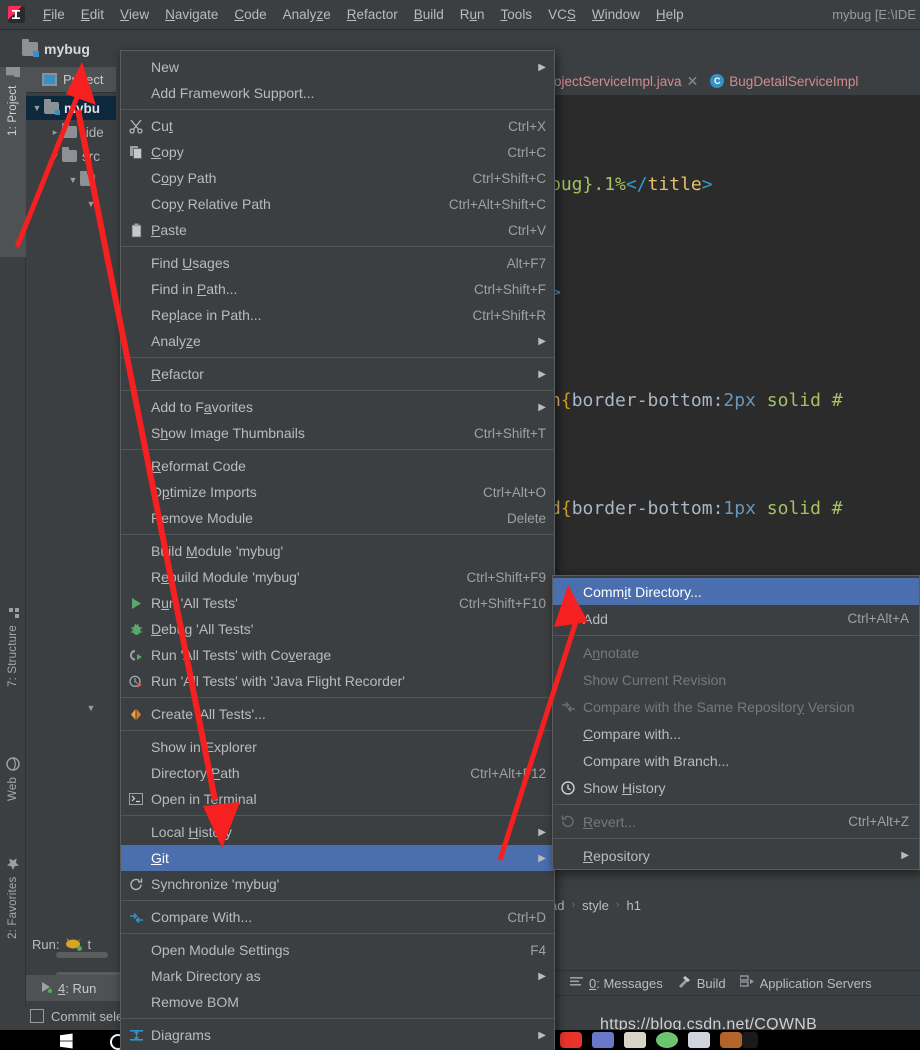 The height and width of the screenshot is (1050, 920). I want to click on context-menu-item-cut: Cut Ctrl+X, so click(337, 126).